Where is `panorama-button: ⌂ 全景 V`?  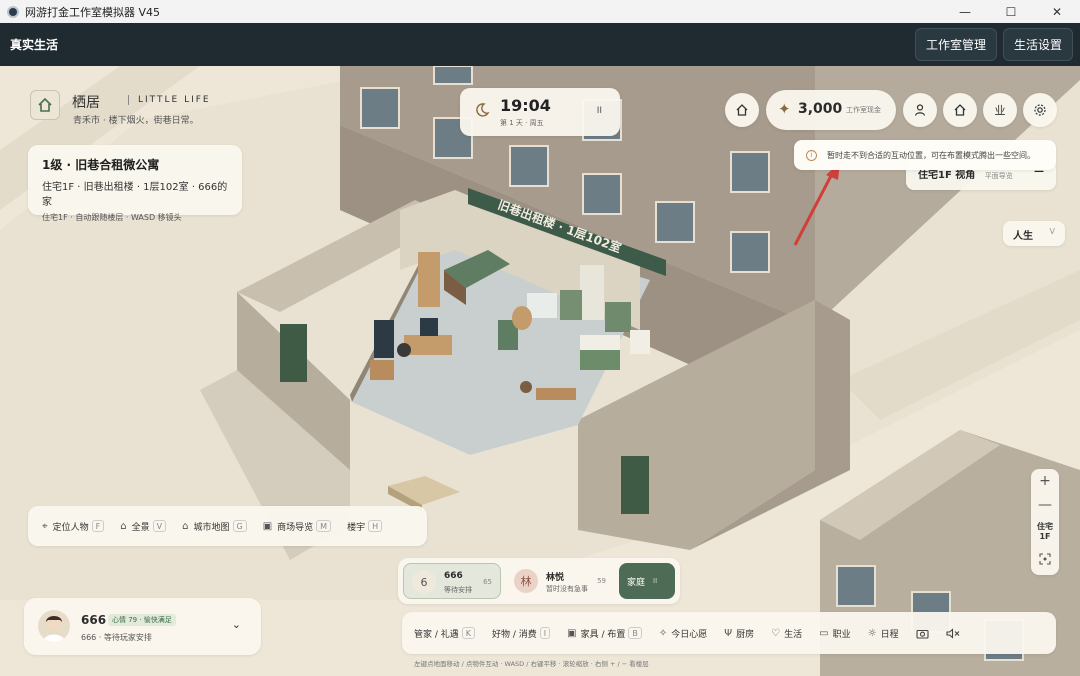 panorama-button: ⌂ 全景 V is located at coordinates (143, 526).